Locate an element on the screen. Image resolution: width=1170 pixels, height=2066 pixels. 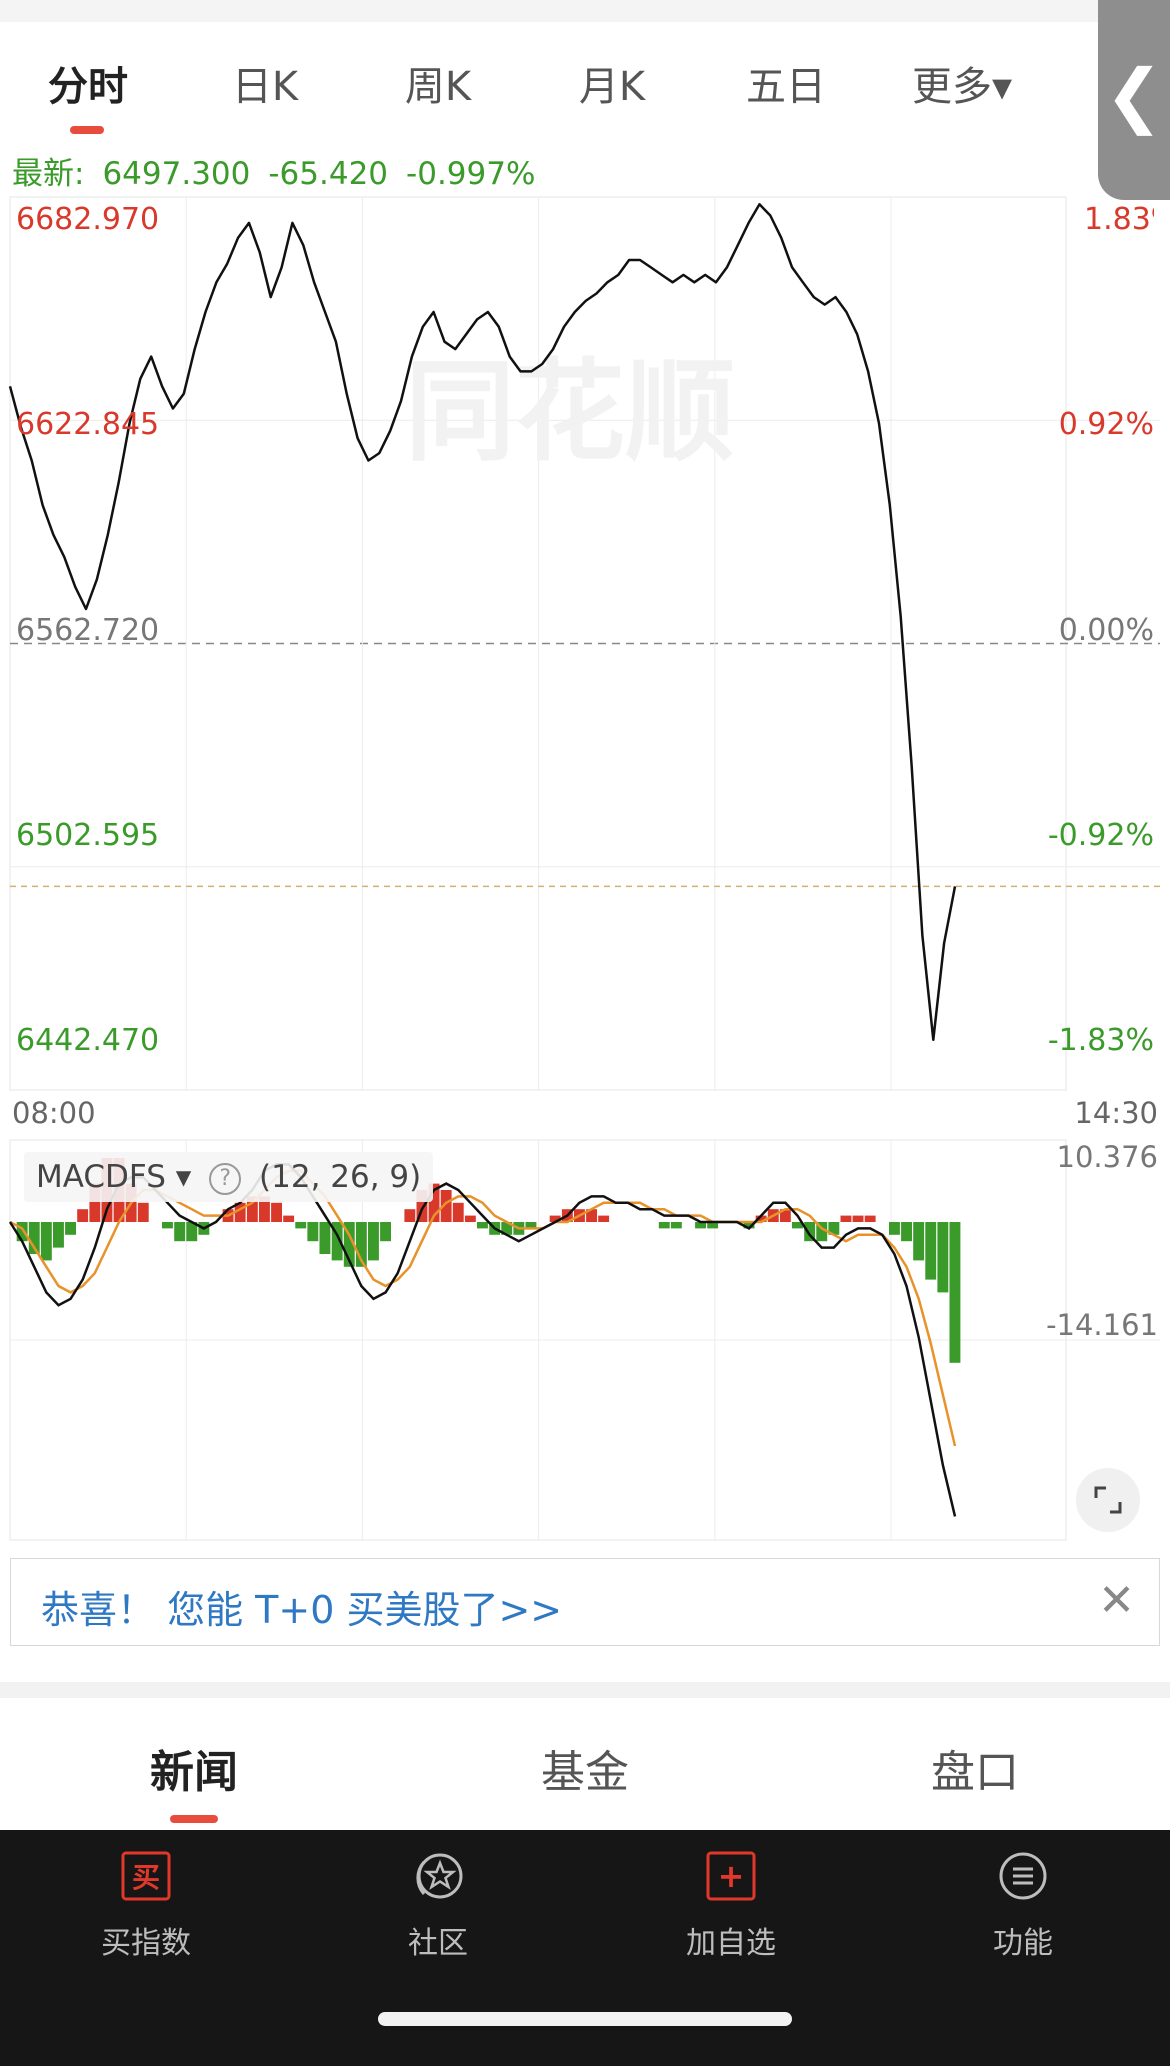
close-icon: ✕ is located at coordinates (1116, 1600).